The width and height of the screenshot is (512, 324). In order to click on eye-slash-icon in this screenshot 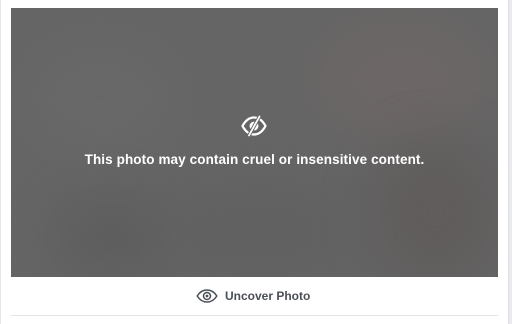, I will do `click(254, 126)`.